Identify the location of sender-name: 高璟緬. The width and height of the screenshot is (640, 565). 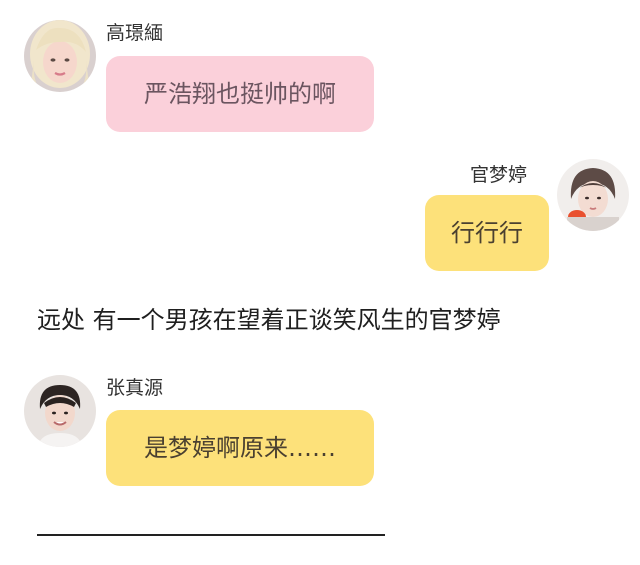
(135, 33).